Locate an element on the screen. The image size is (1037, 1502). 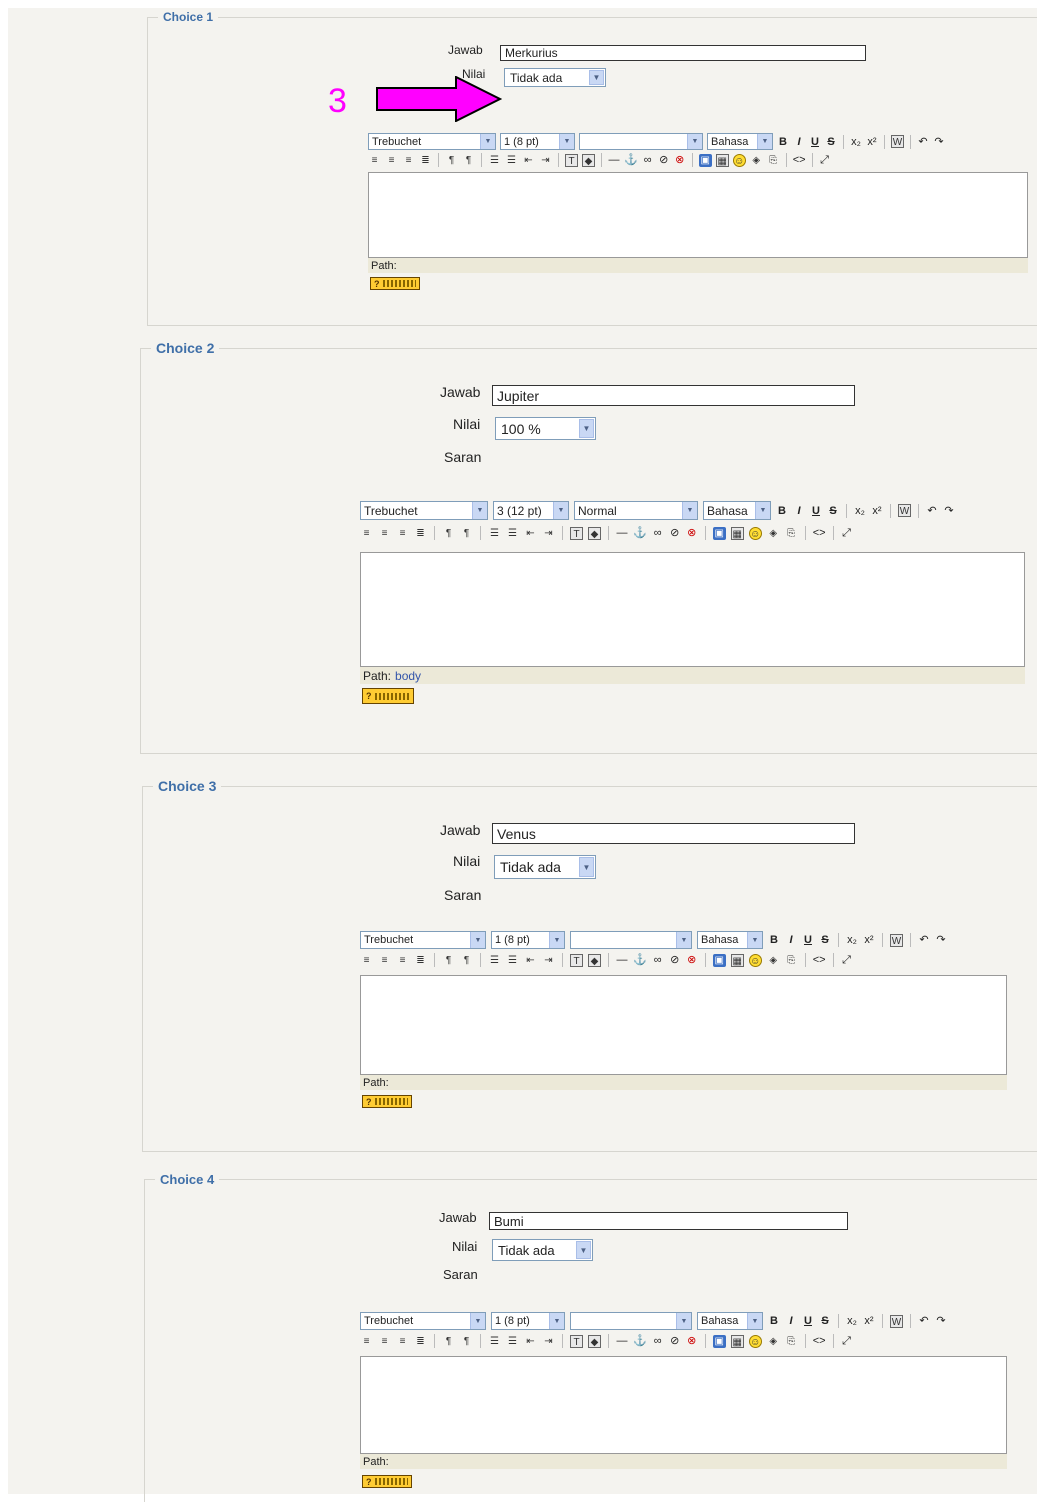
word-clean-icon: W is located at coordinates (904, 510).